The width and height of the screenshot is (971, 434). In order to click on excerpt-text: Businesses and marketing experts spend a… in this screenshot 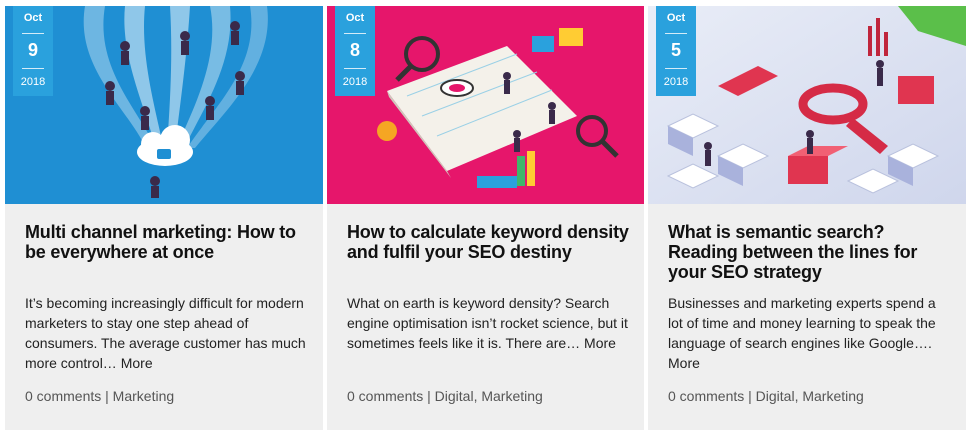, I will do `click(802, 323)`.